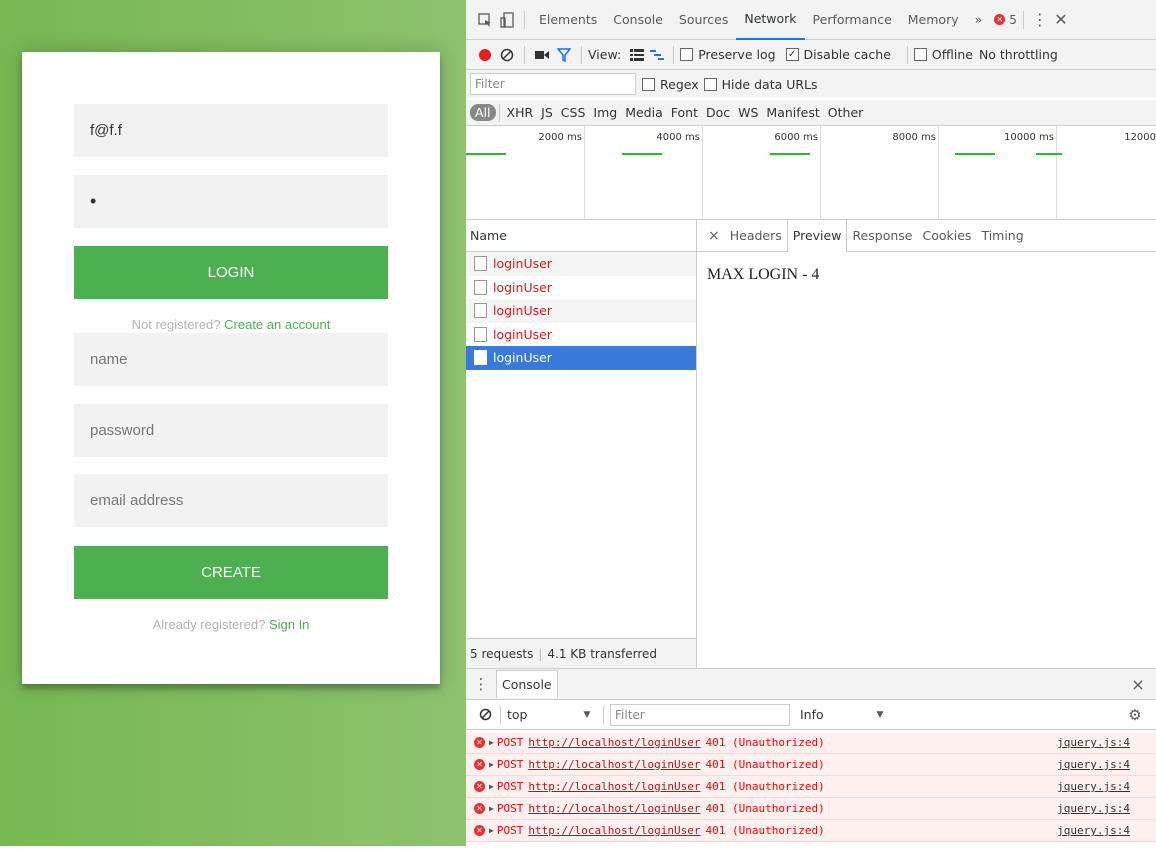  Describe the element at coordinates (975, 154) in the screenshot. I see `timeline-request-bar` at that location.